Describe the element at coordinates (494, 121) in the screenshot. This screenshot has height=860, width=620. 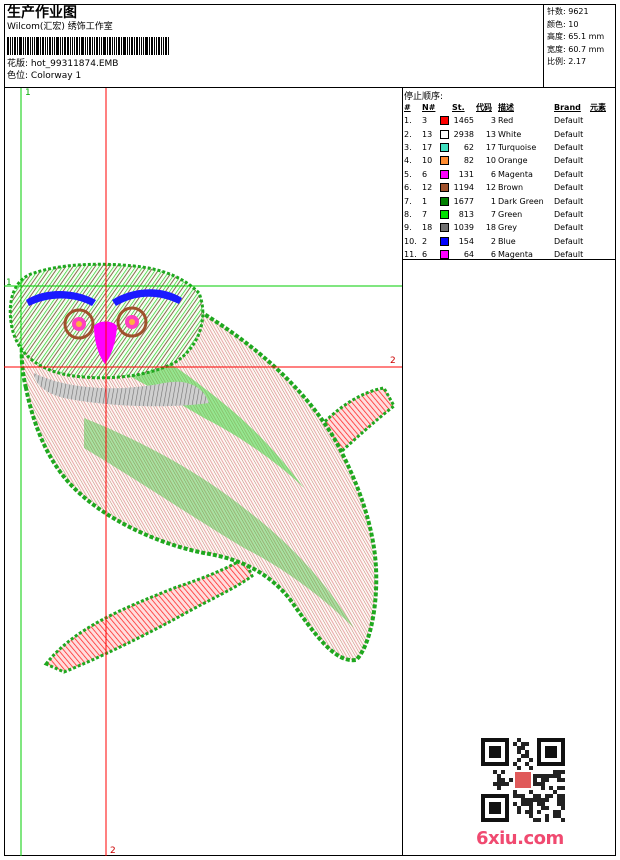
I see `table-row: 1. 3 1465 3 Red Default` at that location.